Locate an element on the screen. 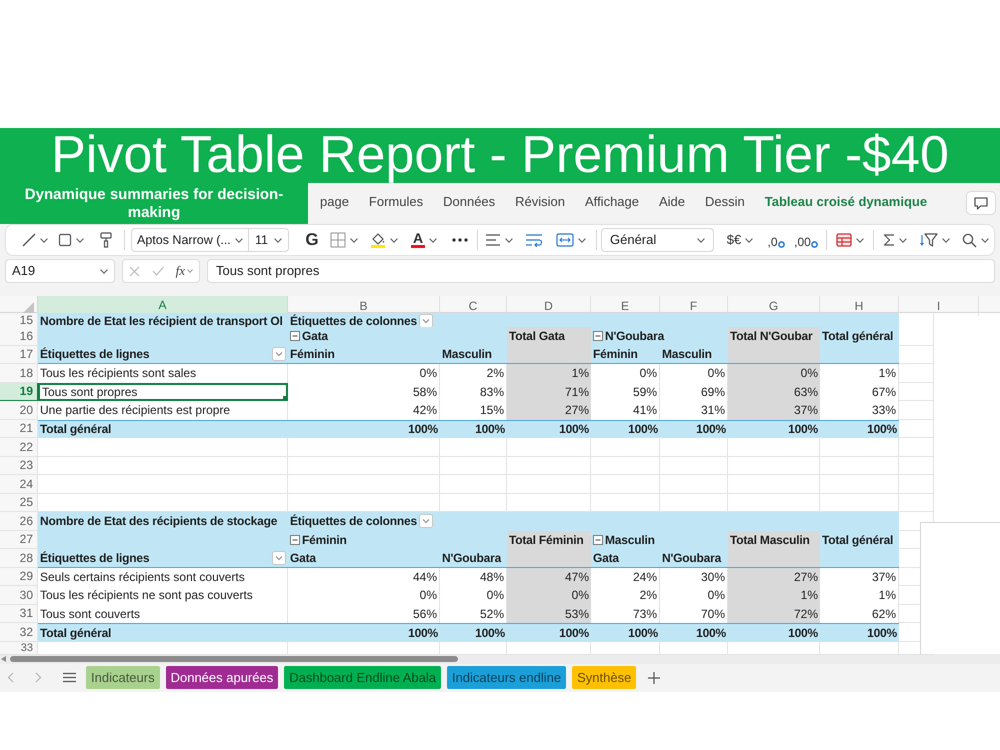 The width and height of the screenshot is (1000, 750). row-header: 24 is located at coordinates (19, 484).